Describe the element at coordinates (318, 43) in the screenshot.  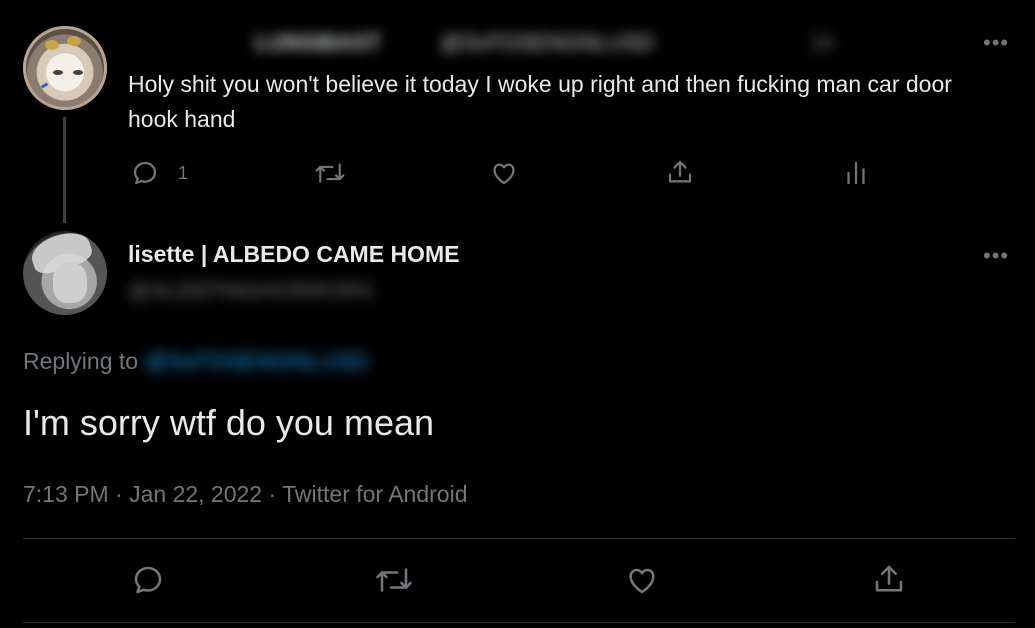
I see `parent-display-name: LUNSIBAST` at that location.